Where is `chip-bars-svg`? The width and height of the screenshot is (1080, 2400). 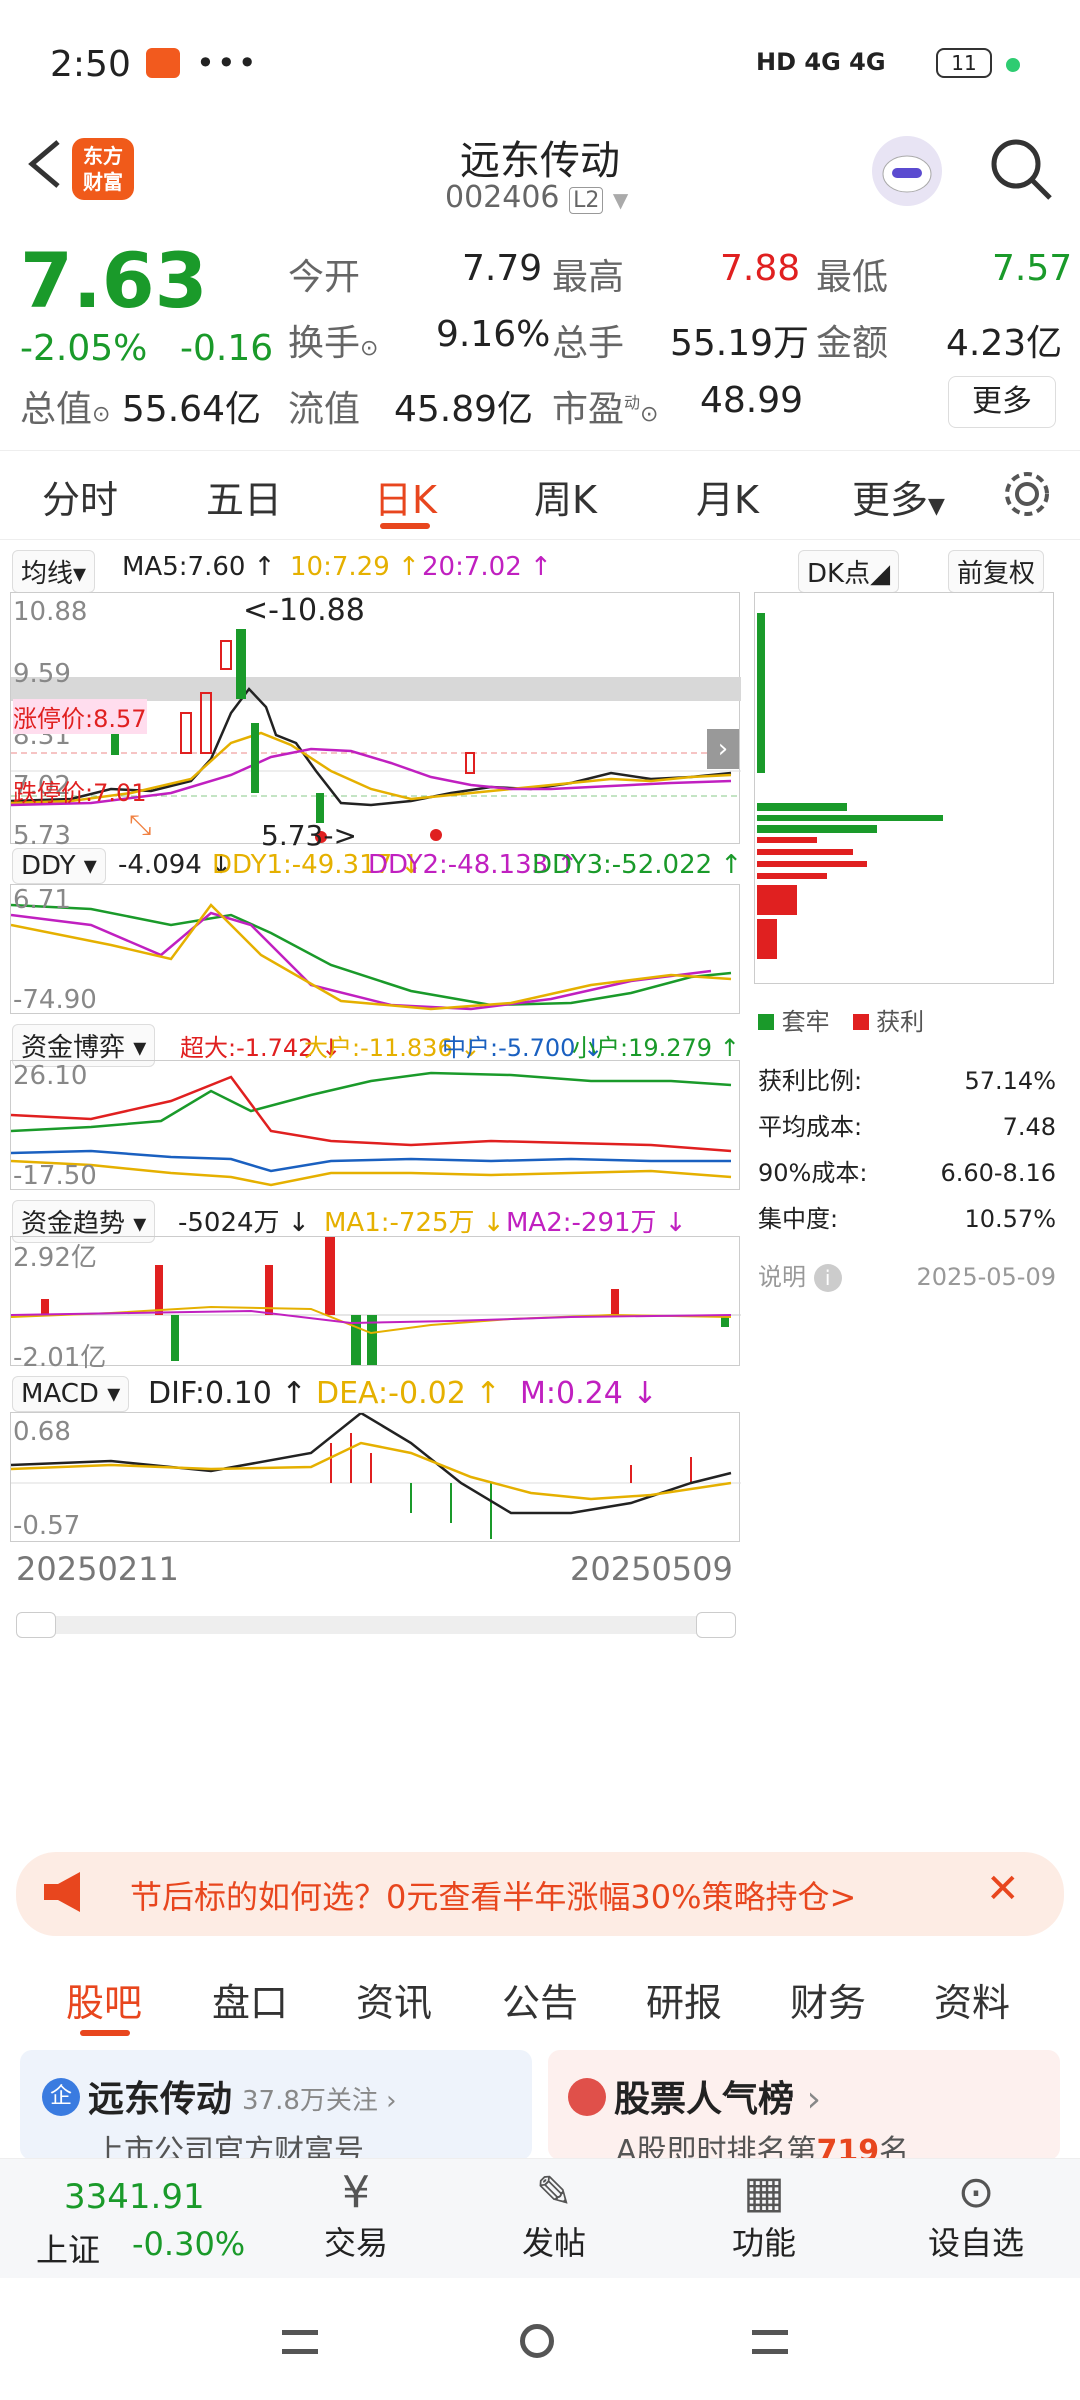
chip-bars-svg is located at coordinates (850, 786).